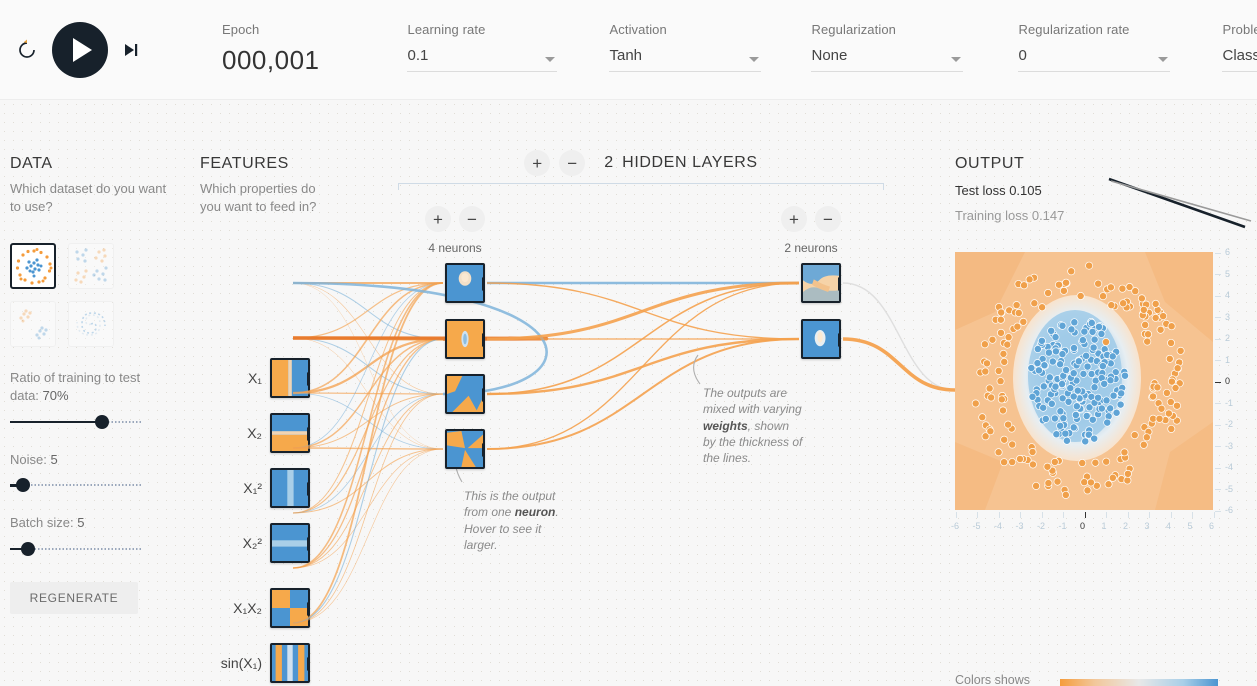  I want to click on callout-weights-line3: weights, shown, so click(763, 426).